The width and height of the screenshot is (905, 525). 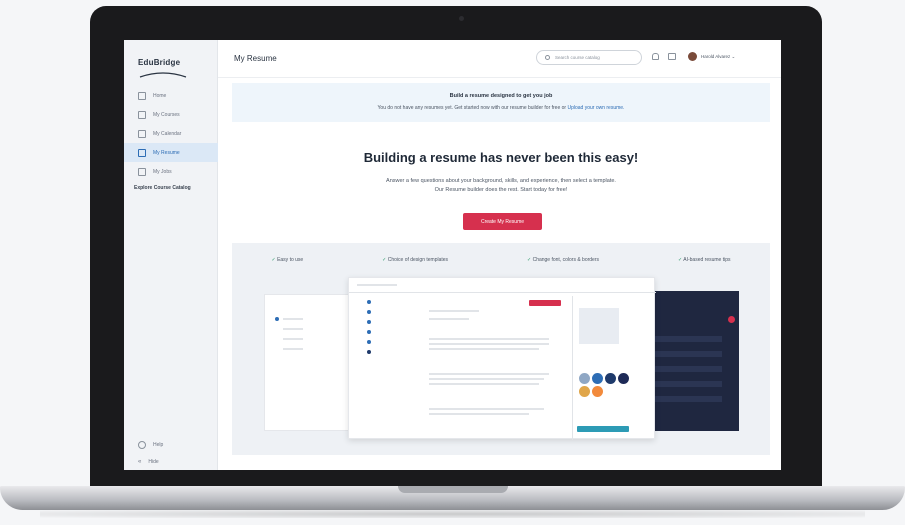 I want to click on feature-item: AI-based resume tips, so click(x=704, y=260).